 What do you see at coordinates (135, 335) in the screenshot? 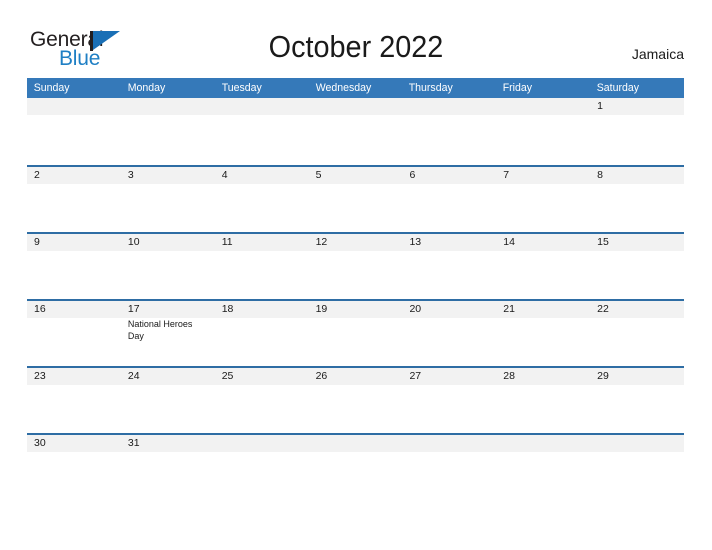
I see `holiday-label: Day` at bounding box center [135, 335].